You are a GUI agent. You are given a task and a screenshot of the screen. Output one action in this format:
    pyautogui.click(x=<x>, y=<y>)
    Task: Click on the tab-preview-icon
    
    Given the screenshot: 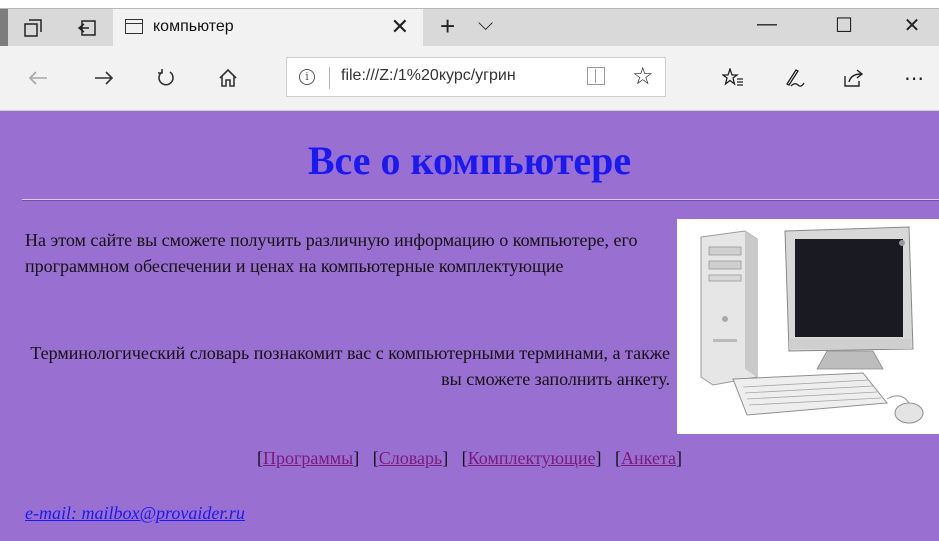 What is the action you would take?
    pyautogui.click(x=33, y=28)
    